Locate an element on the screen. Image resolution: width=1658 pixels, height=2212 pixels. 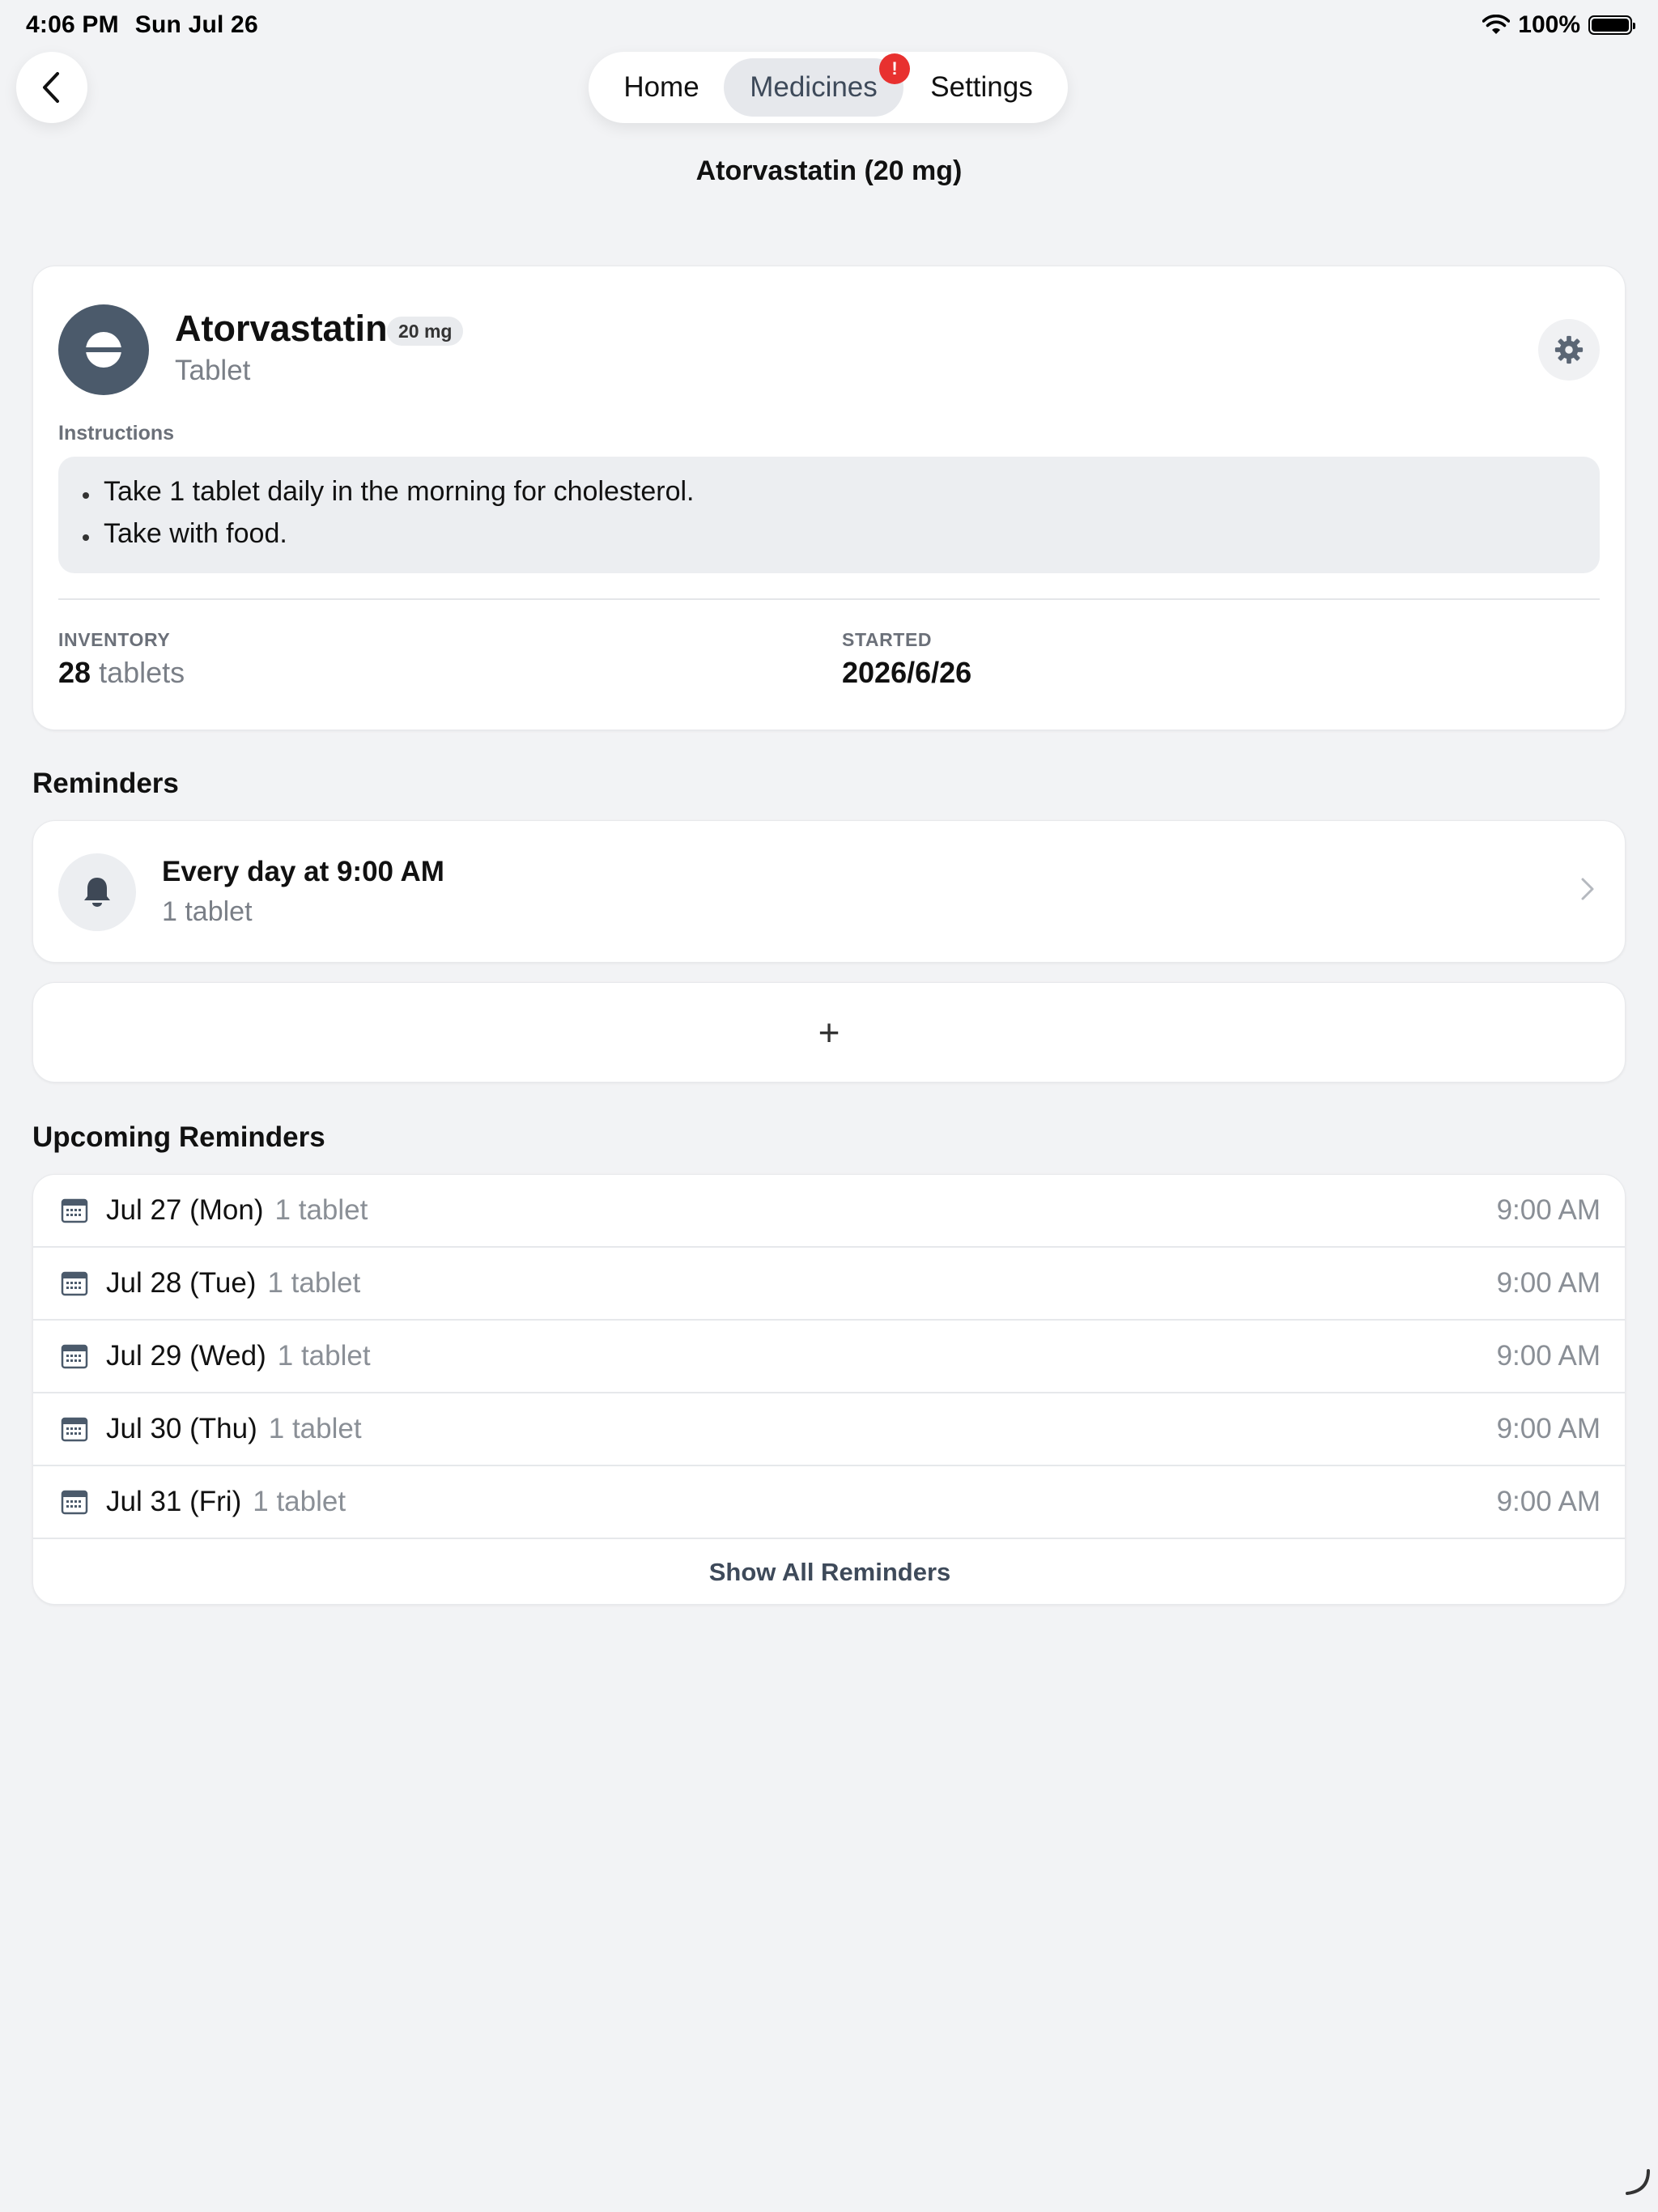
inventory-value: 28 tablets is located at coordinates (121, 673).